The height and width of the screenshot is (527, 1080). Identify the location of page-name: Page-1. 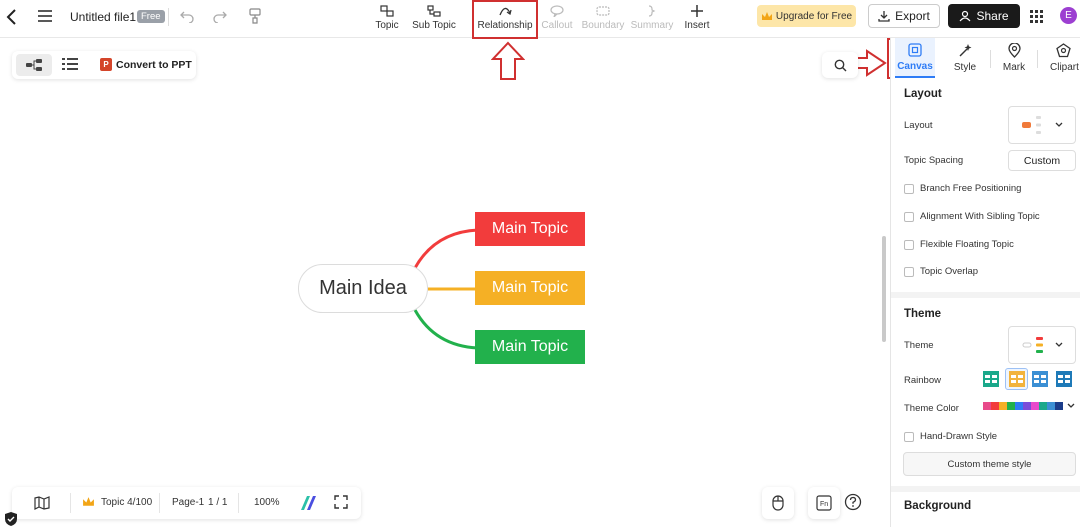
(188, 502).